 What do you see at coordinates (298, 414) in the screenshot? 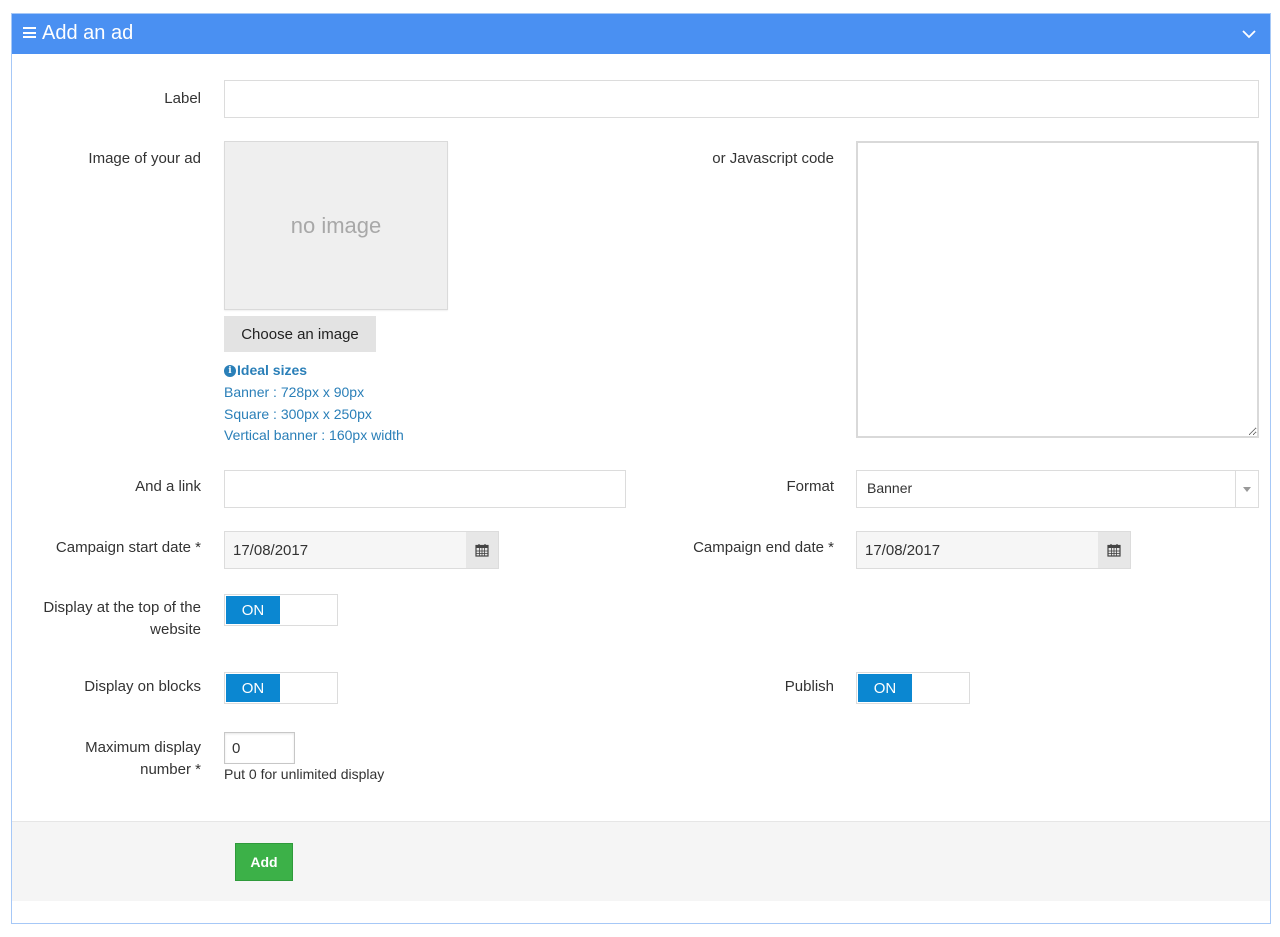
I see `ideal-size-square: Square : 300px x 250px` at bounding box center [298, 414].